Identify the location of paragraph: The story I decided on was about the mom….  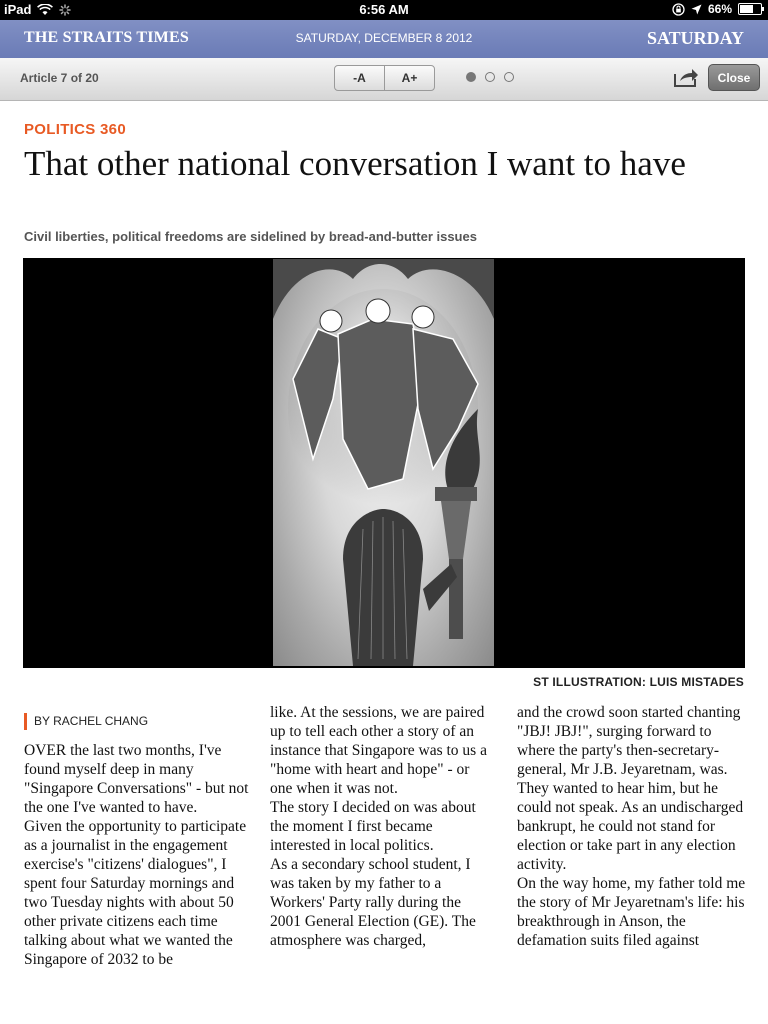
(373, 826).